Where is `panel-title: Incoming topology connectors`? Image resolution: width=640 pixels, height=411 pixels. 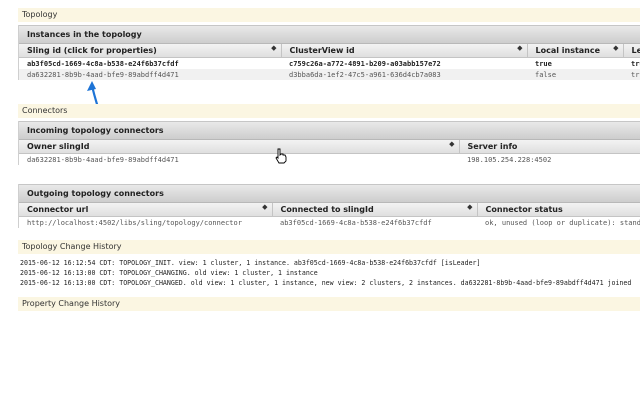
panel-title: Incoming topology connectors is located at coordinates (329, 130).